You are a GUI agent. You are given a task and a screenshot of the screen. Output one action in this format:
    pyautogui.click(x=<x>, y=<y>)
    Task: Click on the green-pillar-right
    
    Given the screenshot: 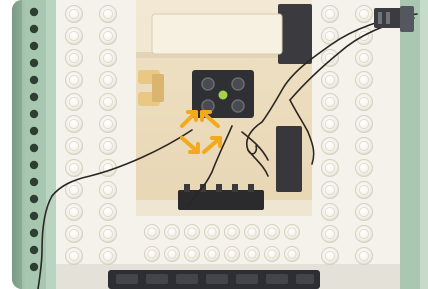 What is the action you would take?
    pyautogui.click(x=414, y=144)
    